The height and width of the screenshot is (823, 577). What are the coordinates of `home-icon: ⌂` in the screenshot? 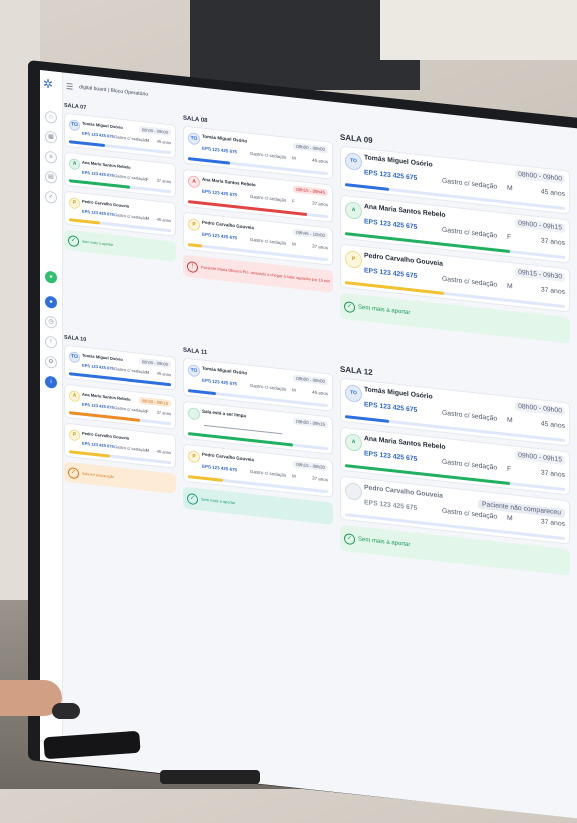 It's located at (51, 117).